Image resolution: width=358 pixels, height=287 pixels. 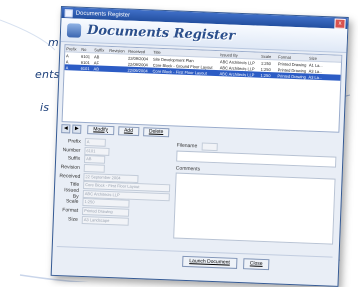 I want to click on col-suffix: Suffix, so click(x=100, y=50).